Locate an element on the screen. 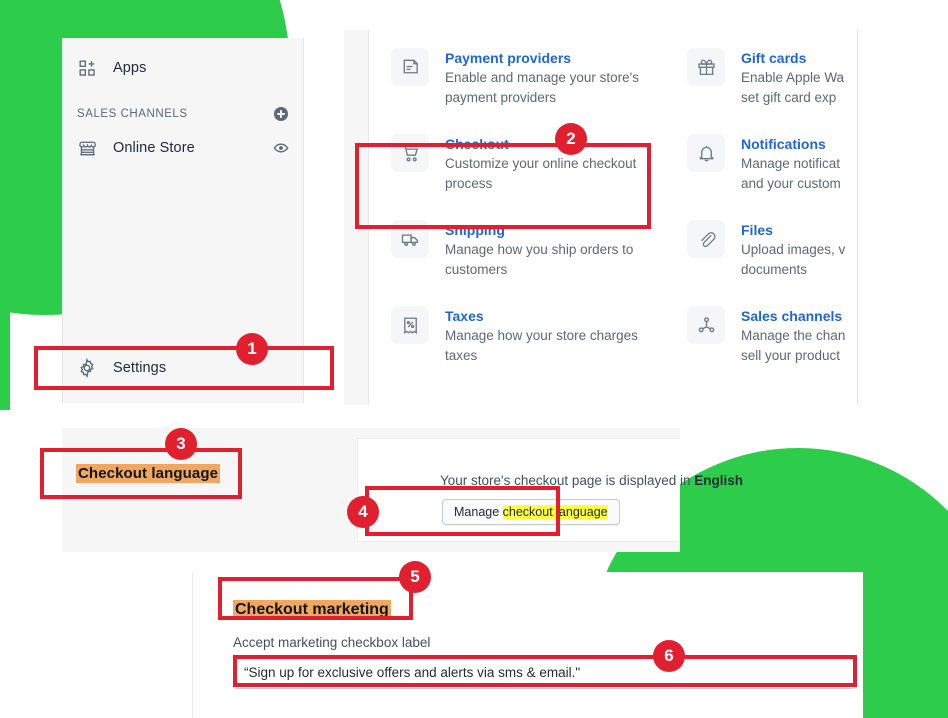  settings-item-desc: Manage the chan sell your product is located at coordinates (793, 346).